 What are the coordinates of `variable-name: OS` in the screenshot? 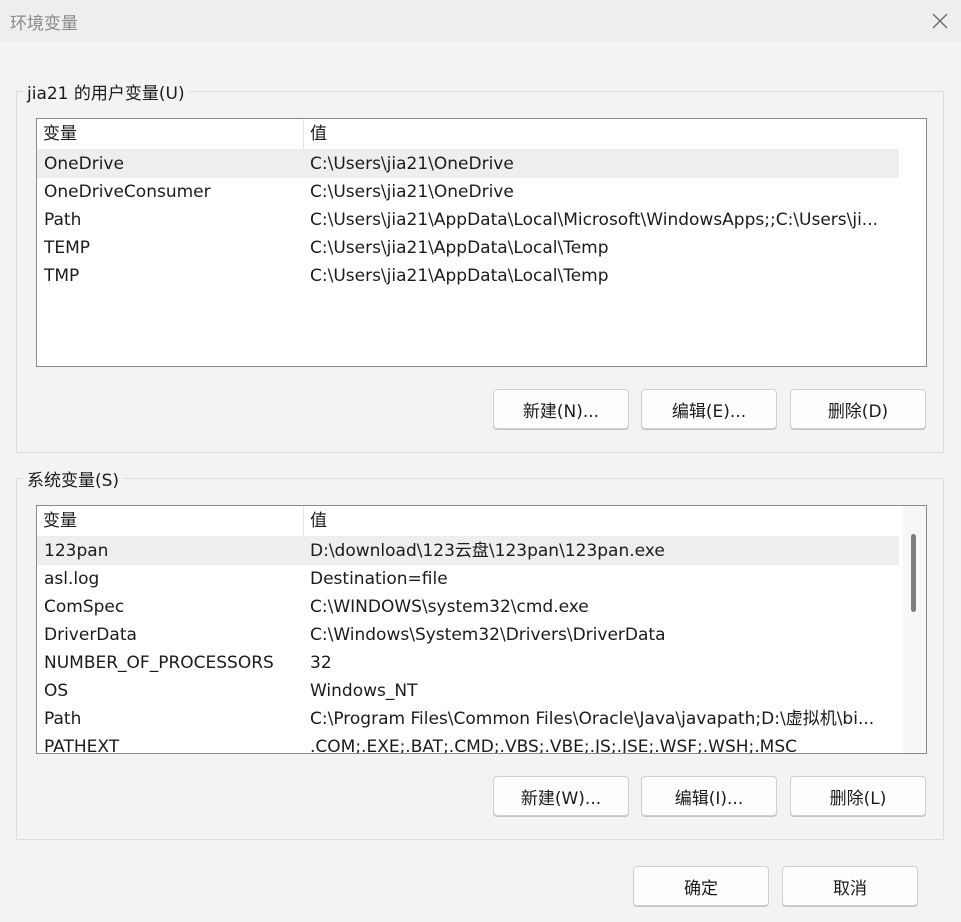 It's located at (56, 691).